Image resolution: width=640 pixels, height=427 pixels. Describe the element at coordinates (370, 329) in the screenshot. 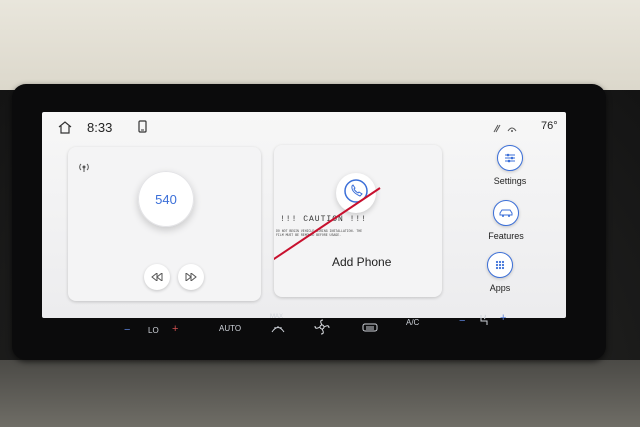

I see `rear-defrost-icon` at that location.